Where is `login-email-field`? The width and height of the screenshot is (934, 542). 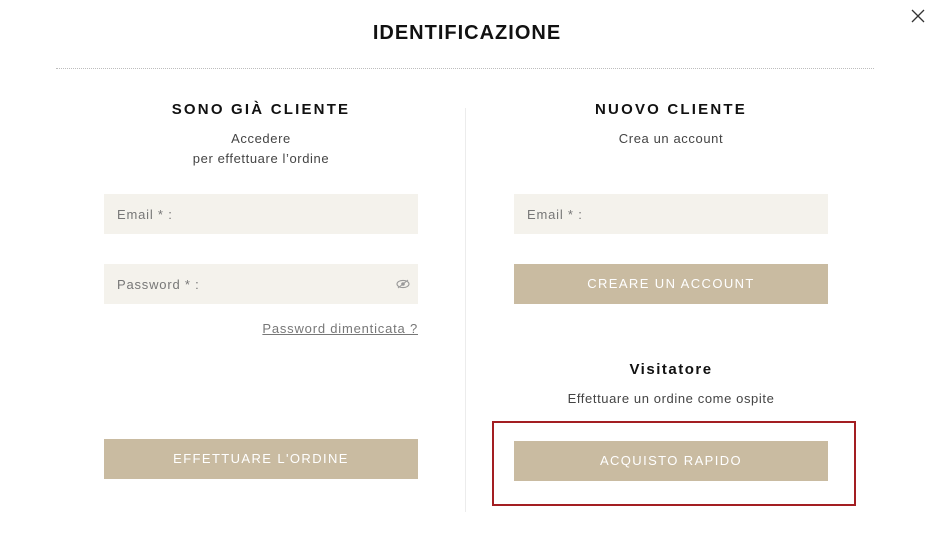
login-email-field is located at coordinates (261, 214).